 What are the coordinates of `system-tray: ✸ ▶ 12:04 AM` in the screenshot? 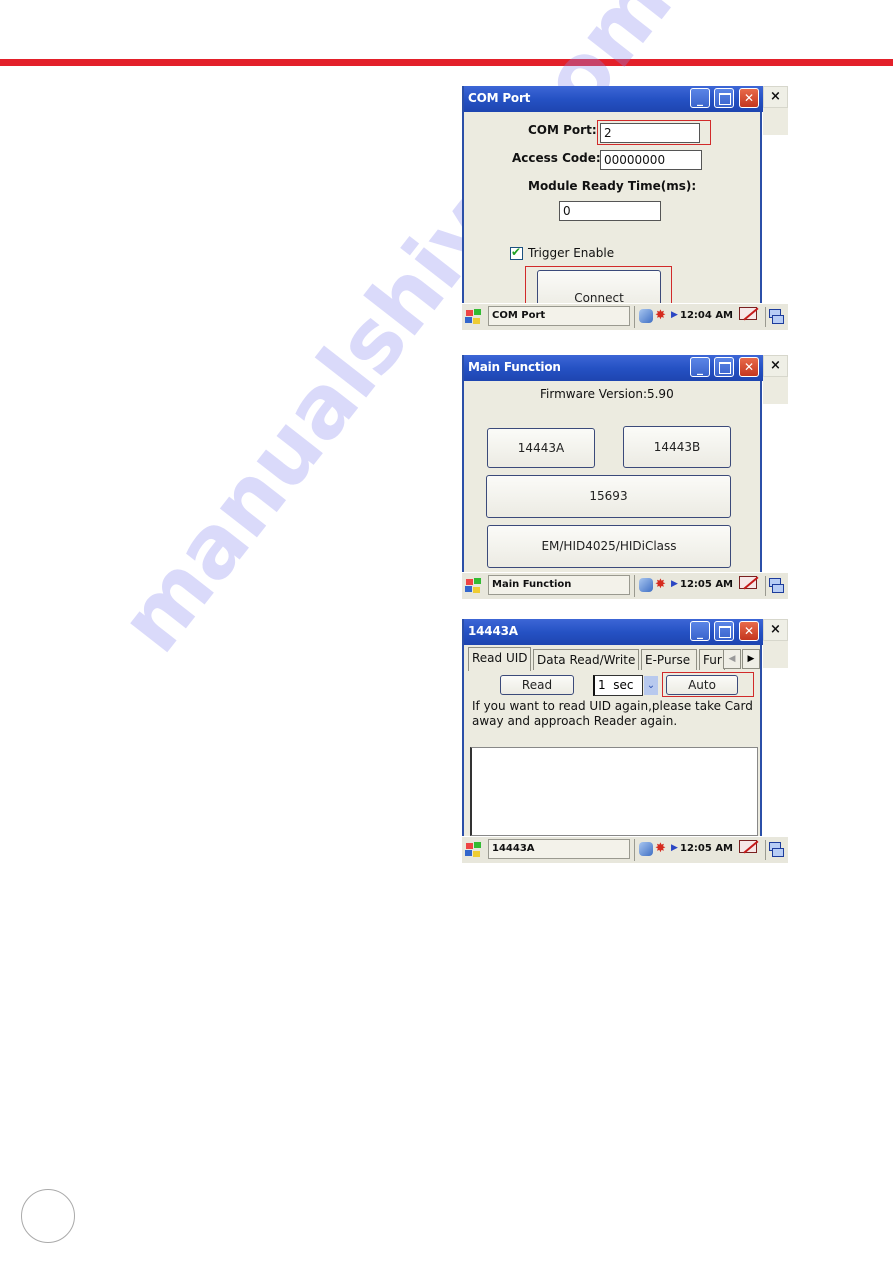 It's located at (685, 317).